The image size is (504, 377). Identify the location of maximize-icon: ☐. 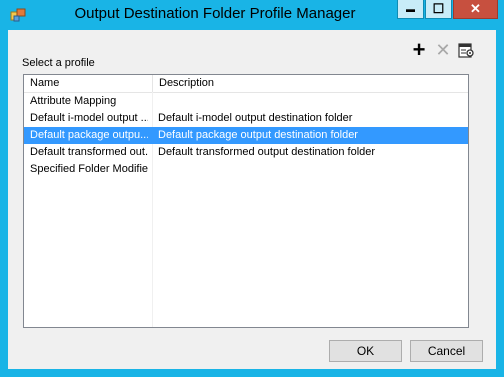
(438, 8).